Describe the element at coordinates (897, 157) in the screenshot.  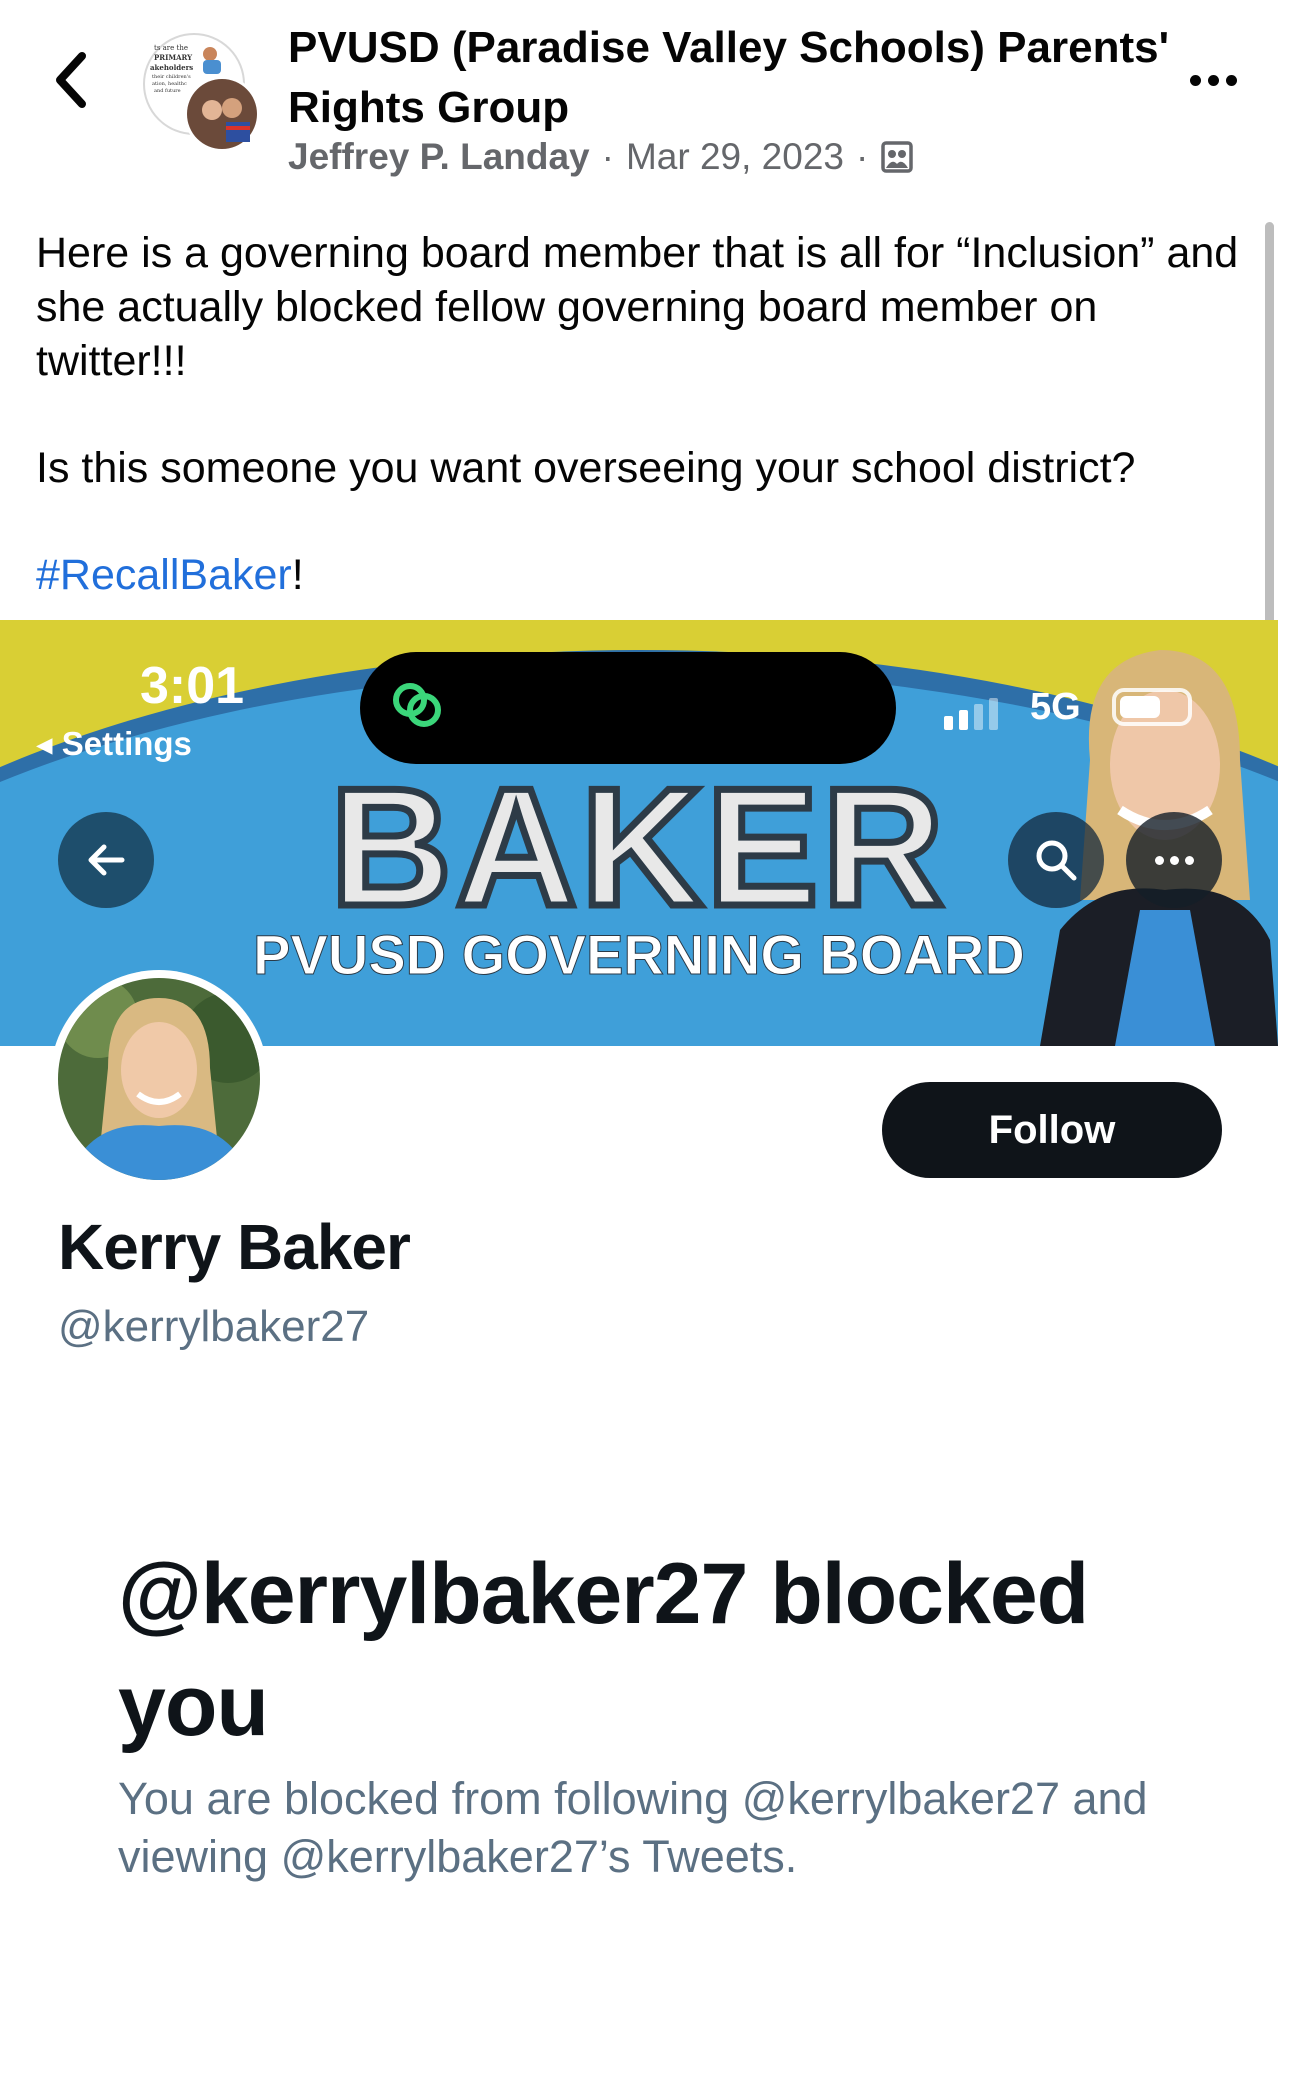
I see `members-only-group-icon` at that location.